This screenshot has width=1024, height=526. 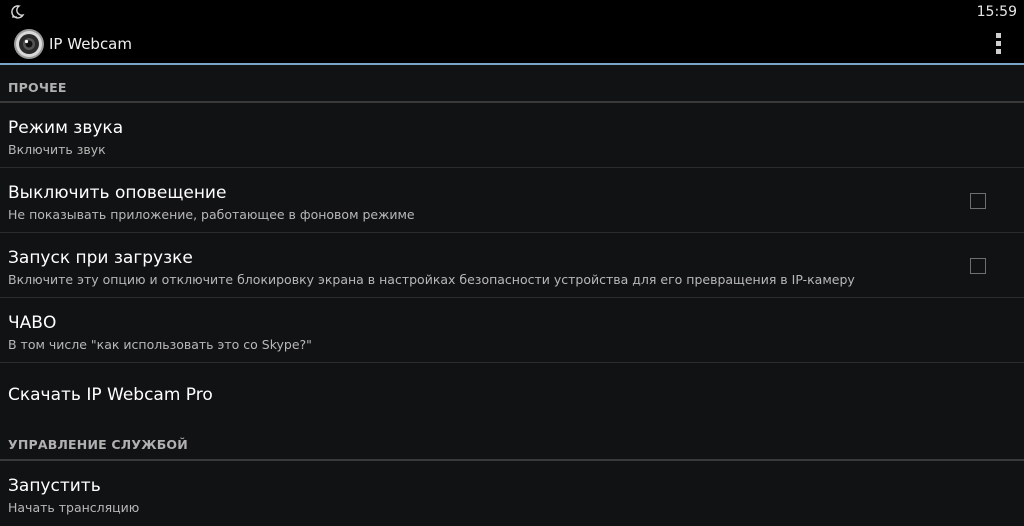 What do you see at coordinates (978, 266) in the screenshot?
I see `start-on-boot-checkbox` at bounding box center [978, 266].